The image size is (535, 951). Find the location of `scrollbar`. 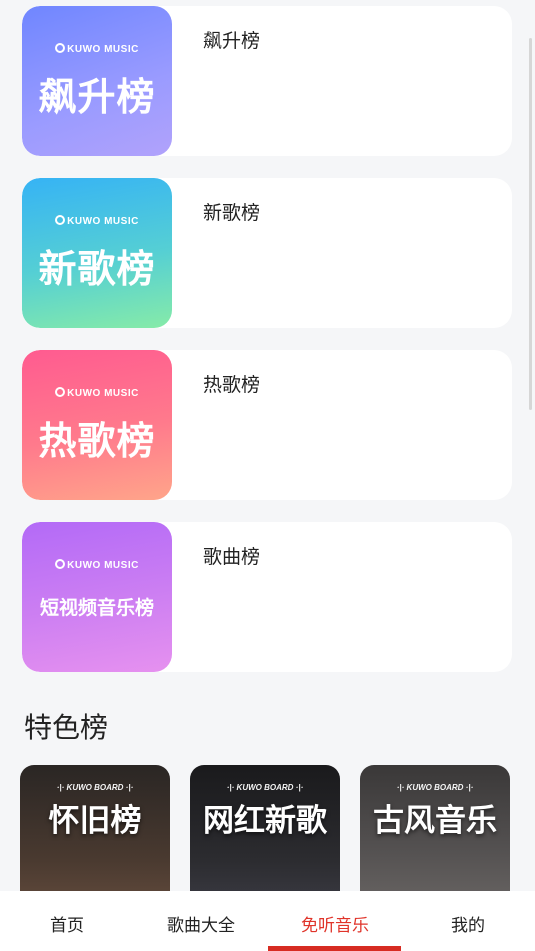

scrollbar is located at coordinates (530, 224).